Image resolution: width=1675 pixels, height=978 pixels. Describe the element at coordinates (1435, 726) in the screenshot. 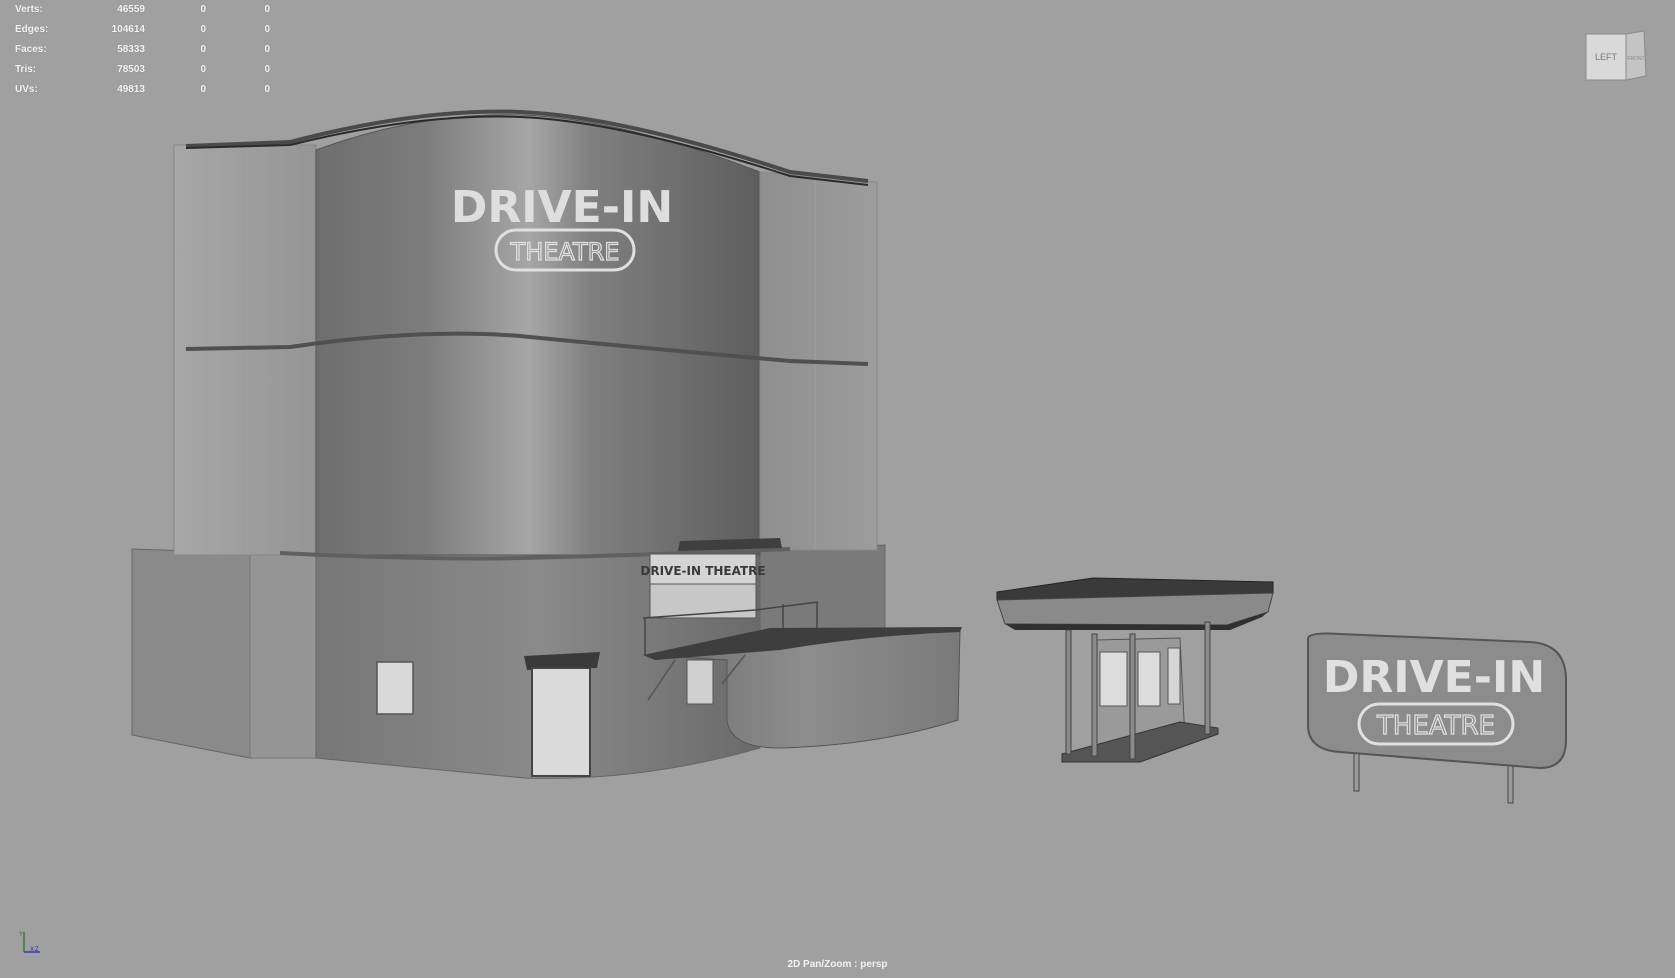

I see `billboard-sub-text: THEATRE` at that location.